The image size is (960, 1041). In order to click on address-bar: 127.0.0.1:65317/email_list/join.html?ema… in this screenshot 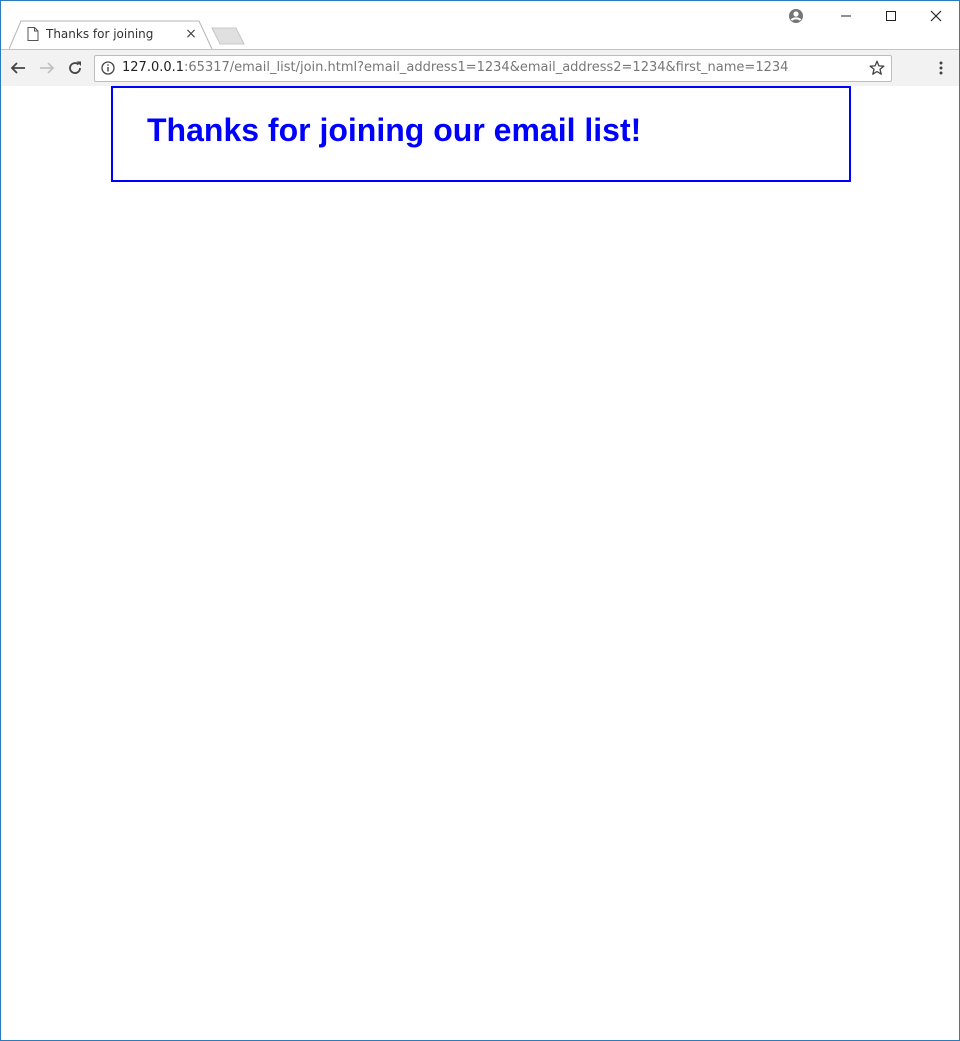, I will do `click(493, 68)`.